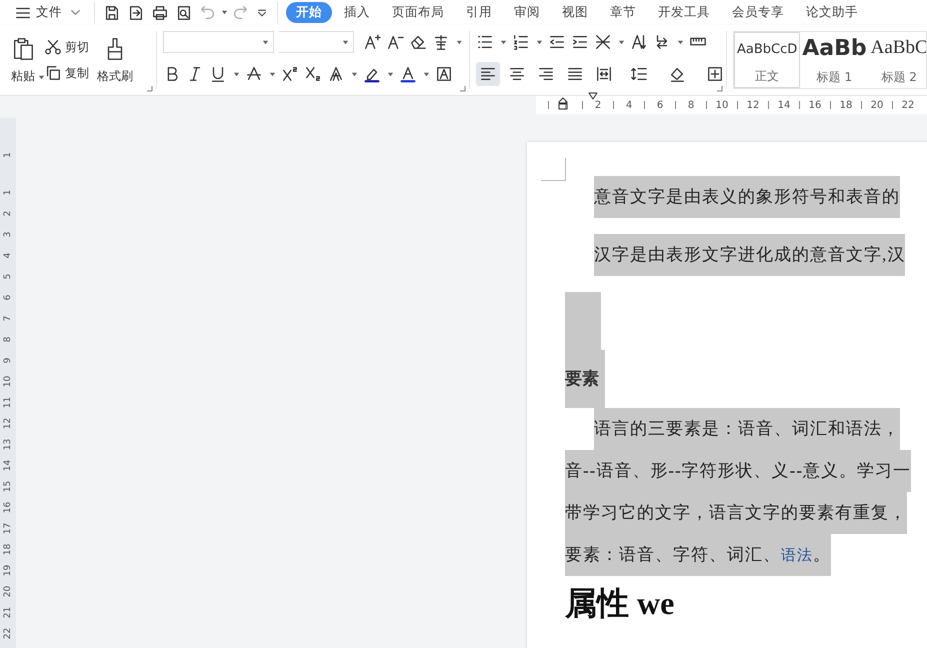 The width and height of the screenshot is (927, 648). What do you see at coordinates (313, 74) in the screenshot?
I see `subscript-button` at bounding box center [313, 74].